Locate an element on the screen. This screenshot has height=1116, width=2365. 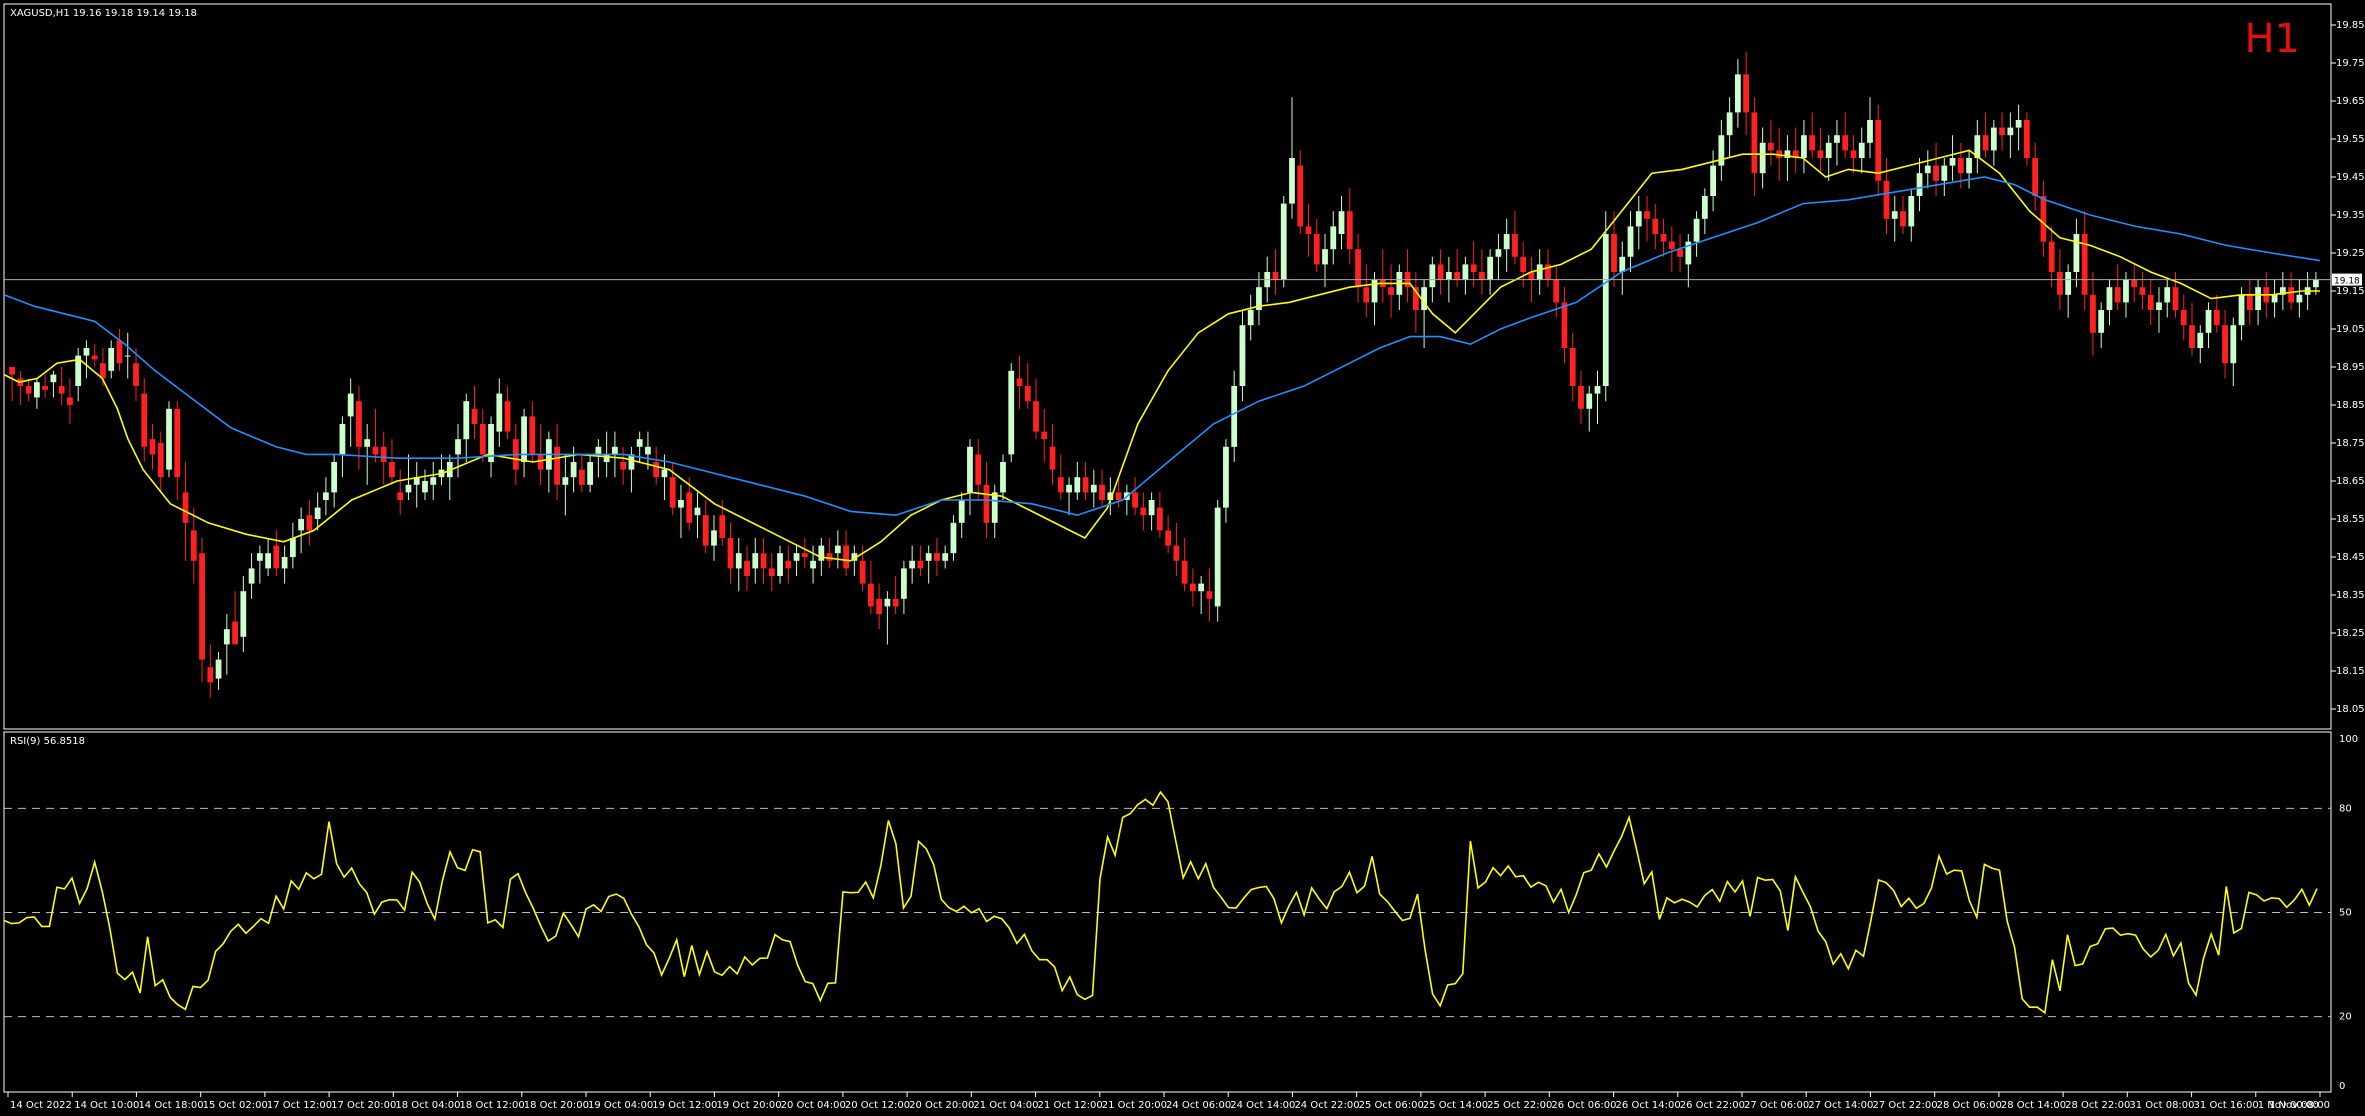
time-tick-label: 21 Oct 20:00 is located at coordinates (1134, 1105).